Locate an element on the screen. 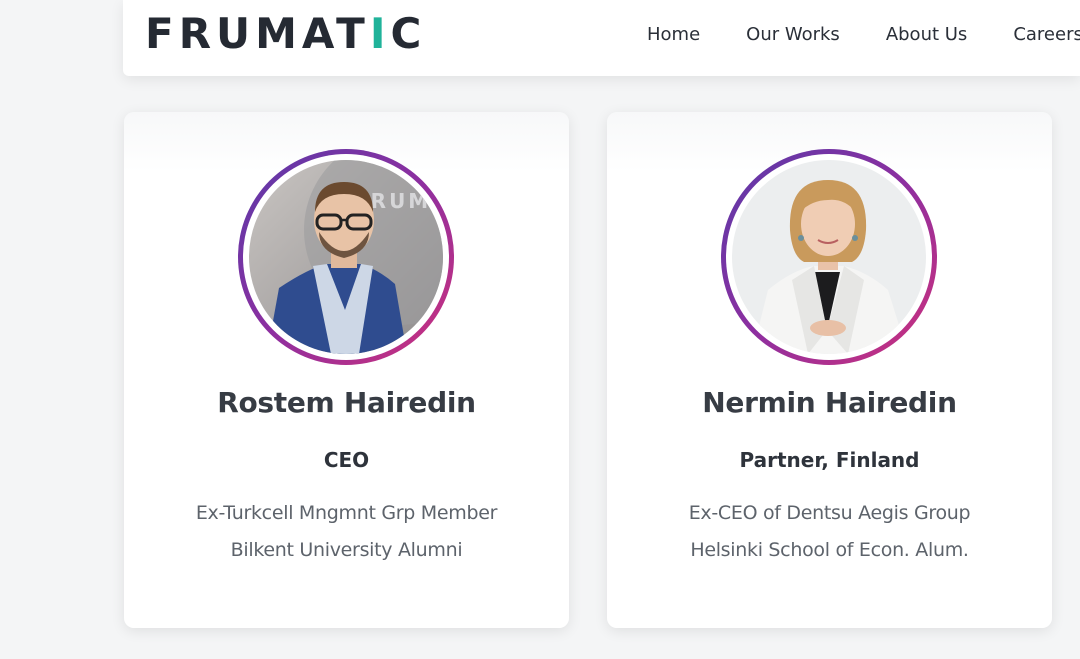 The height and width of the screenshot is (659, 1080). member-role: CEO is located at coordinates (346, 460).